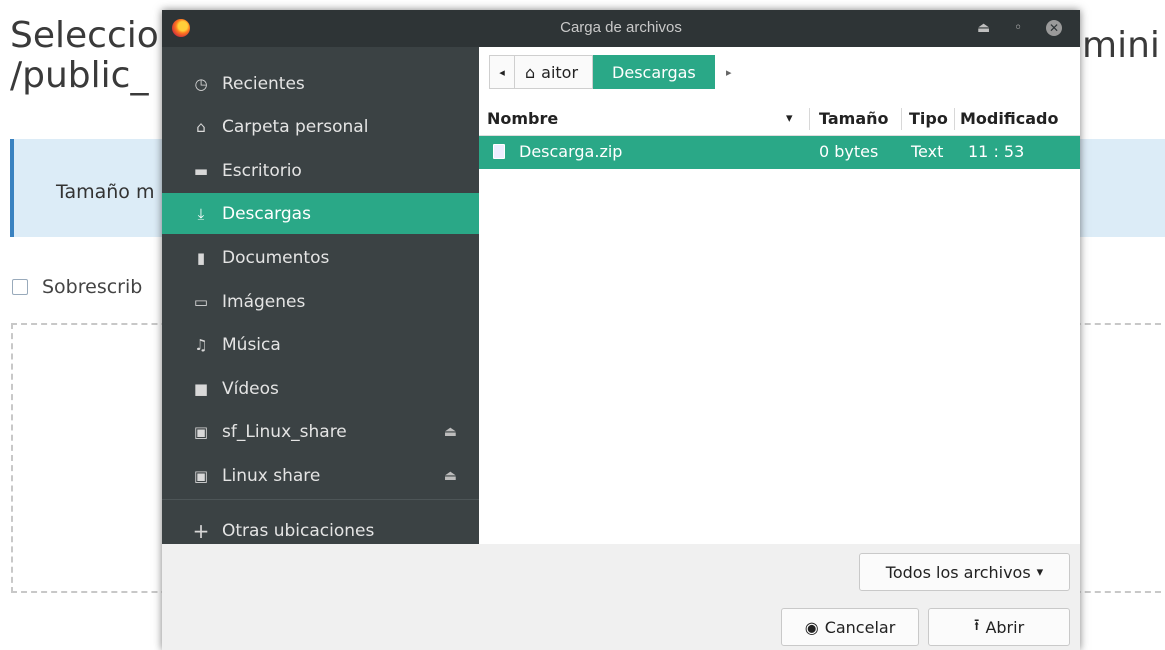 Image resolution: width=1165 pixels, height=650 pixels. Describe the element at coordinates (964, 572) in the screenshot. I see `file-filter-dropdown: Todos los archivos ▾` at that location.